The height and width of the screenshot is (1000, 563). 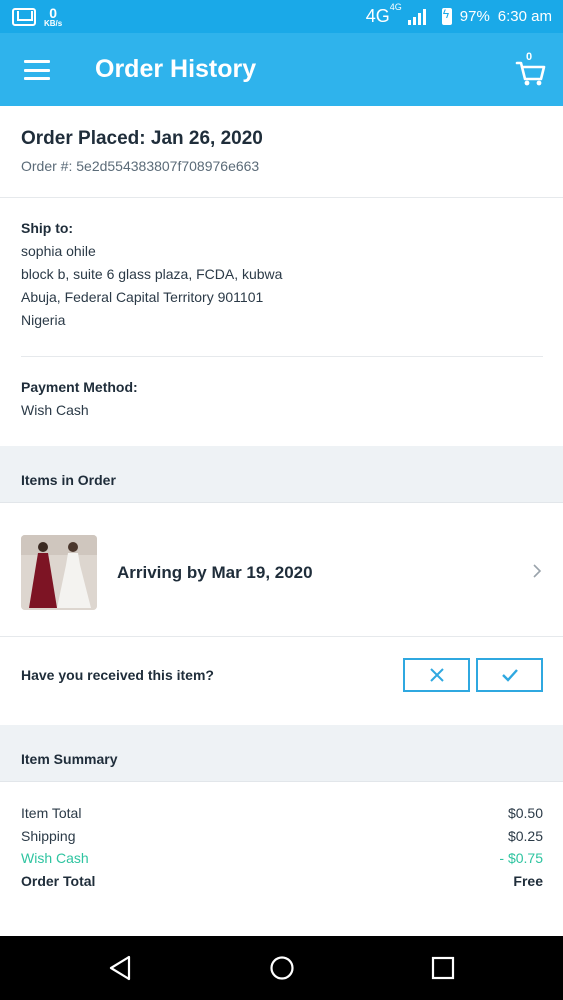 I want to click on received-button, so click(x=509, y=675).